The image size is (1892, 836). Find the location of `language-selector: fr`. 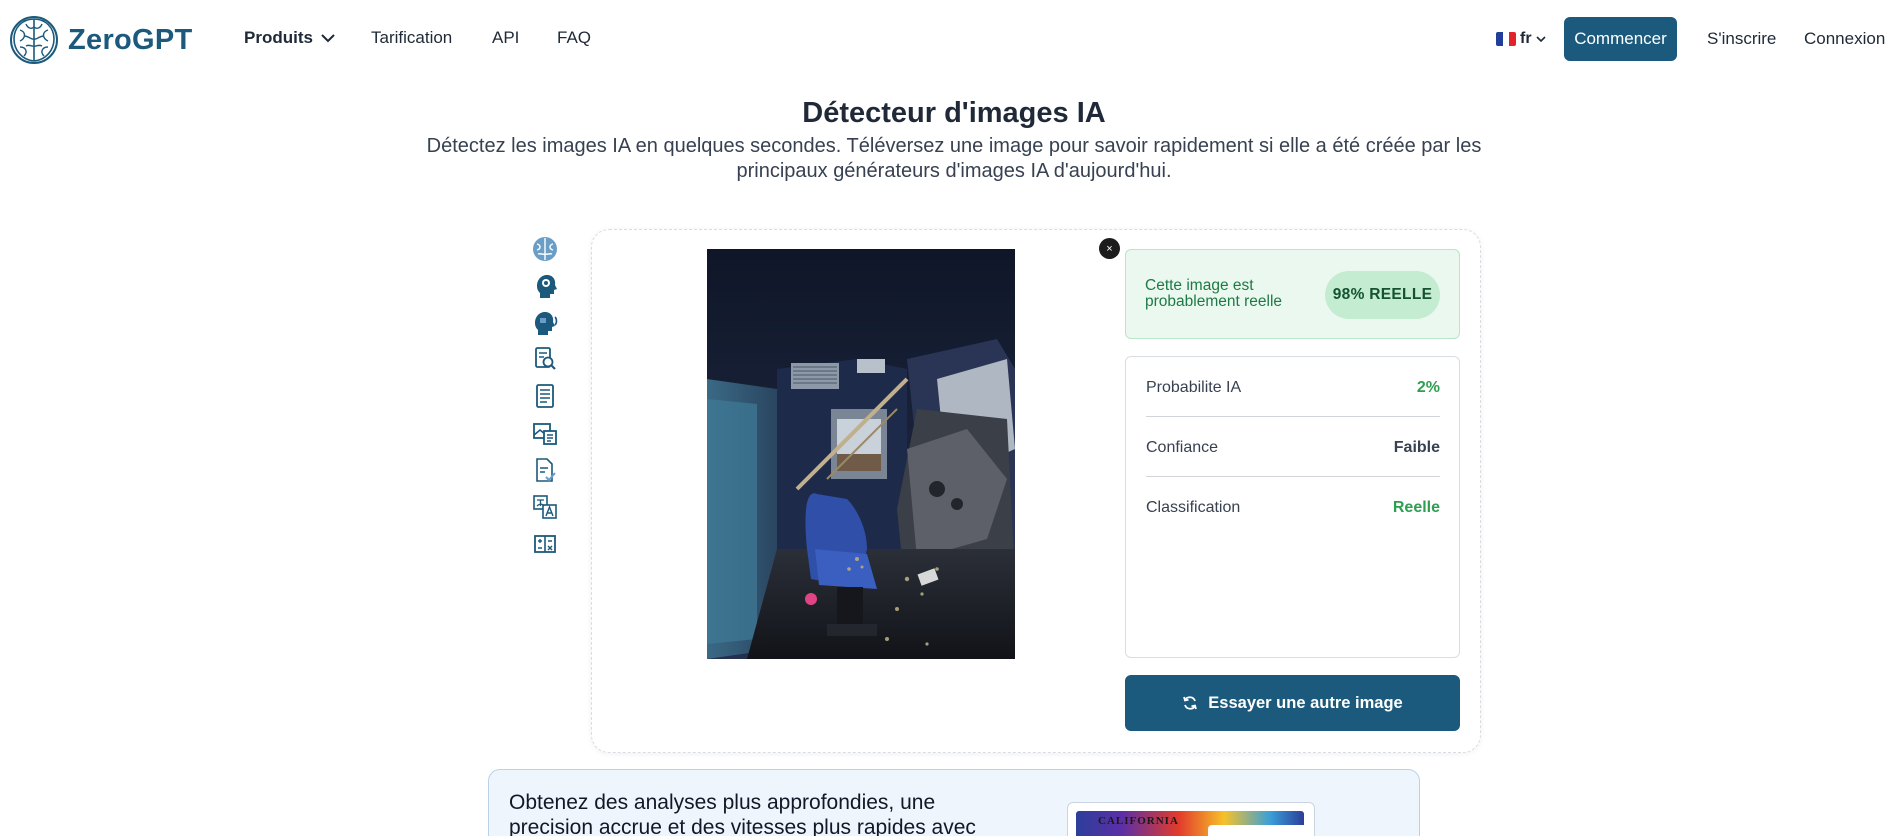

language-selector: fr is located at coordinates (1521, 39).